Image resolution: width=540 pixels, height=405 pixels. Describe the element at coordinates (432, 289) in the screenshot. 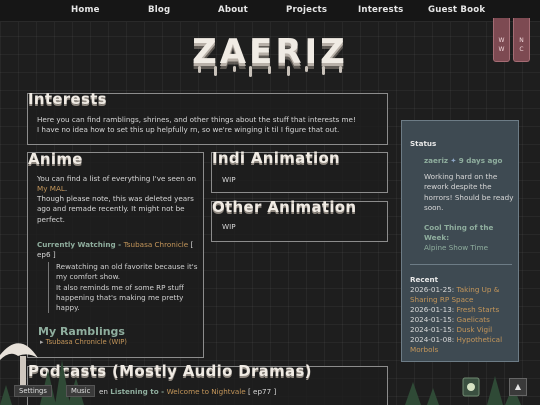

I see `recent-item-date: 2026-01-25:` at that location.